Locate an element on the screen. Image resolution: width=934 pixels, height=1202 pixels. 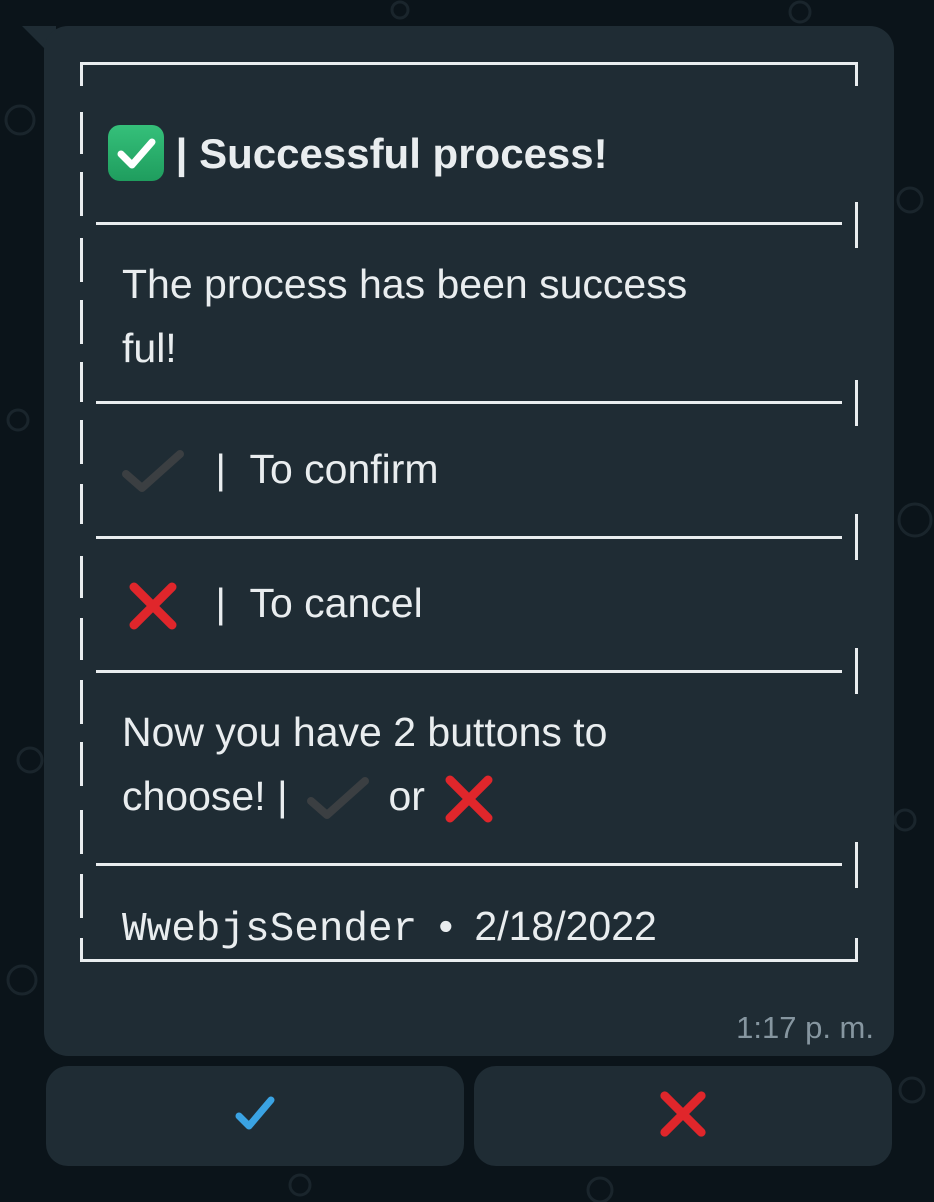
blue-check-icon is located at coordinates (255, 1116).